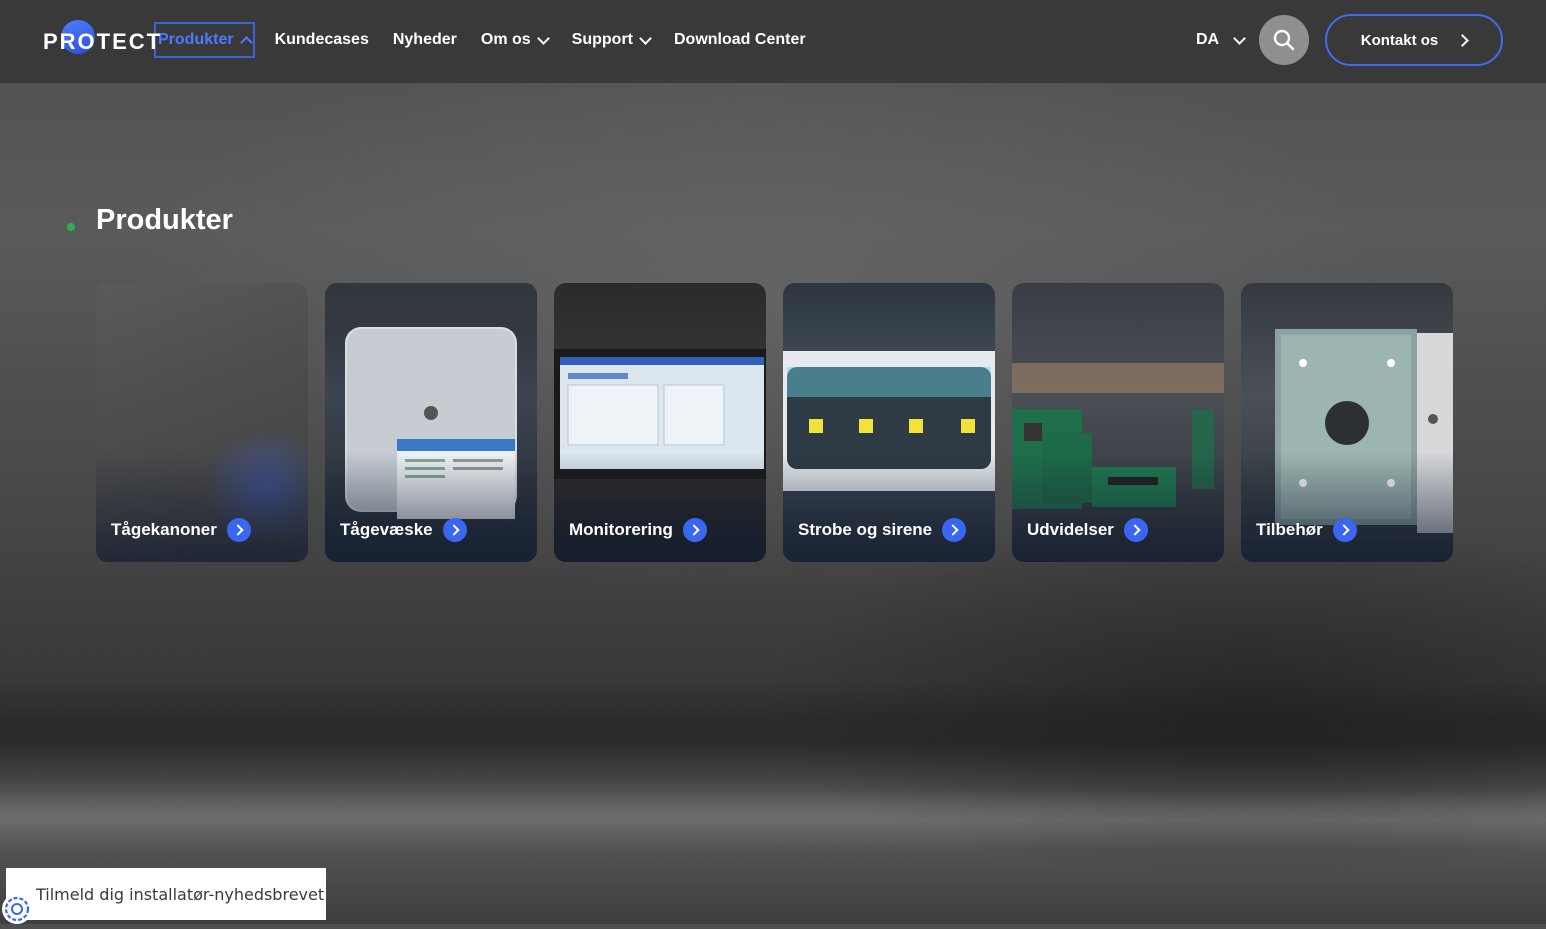  What do you see at coordinates (1399, 40) in the screenshot?
I see `contact-label: Kontakt os` at bounding box center [1399, 40].